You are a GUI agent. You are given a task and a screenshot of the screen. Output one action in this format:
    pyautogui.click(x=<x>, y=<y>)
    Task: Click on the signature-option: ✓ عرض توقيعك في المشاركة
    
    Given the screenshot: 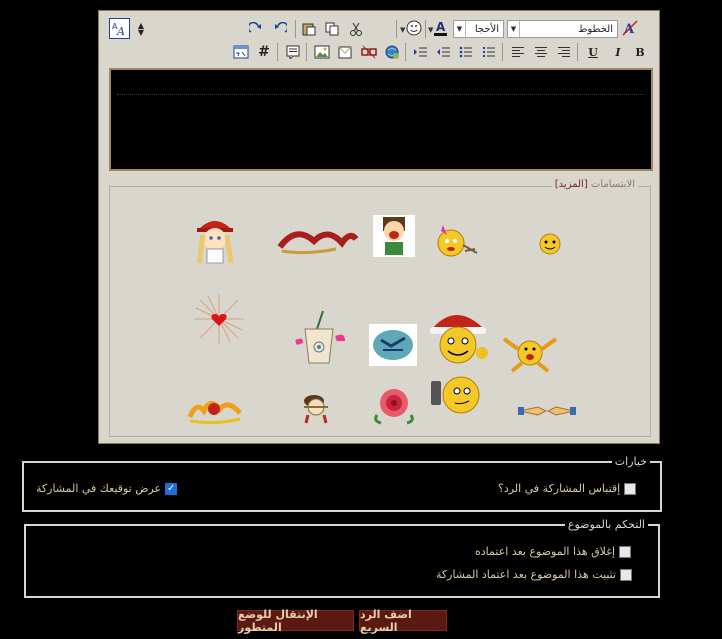 What is the action you would take?
    pyautogui.click(x=107, y=488)
    